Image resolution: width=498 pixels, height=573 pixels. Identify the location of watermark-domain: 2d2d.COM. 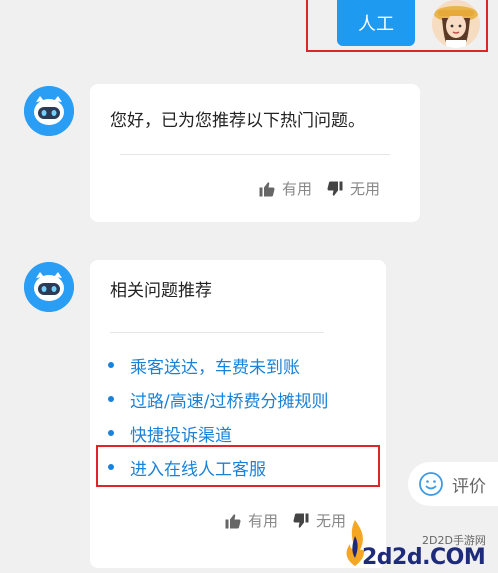
(424, 557).